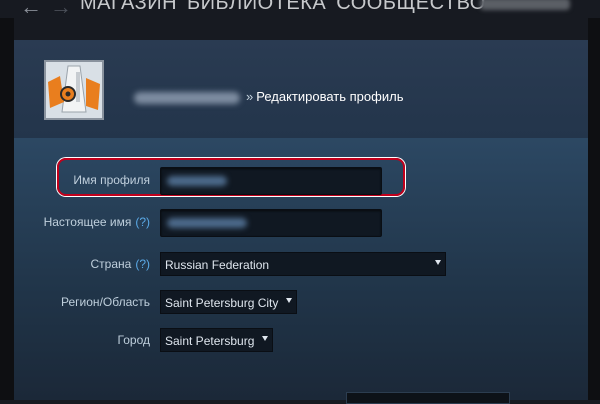  I want to click on partial-control, so click(428, 398).